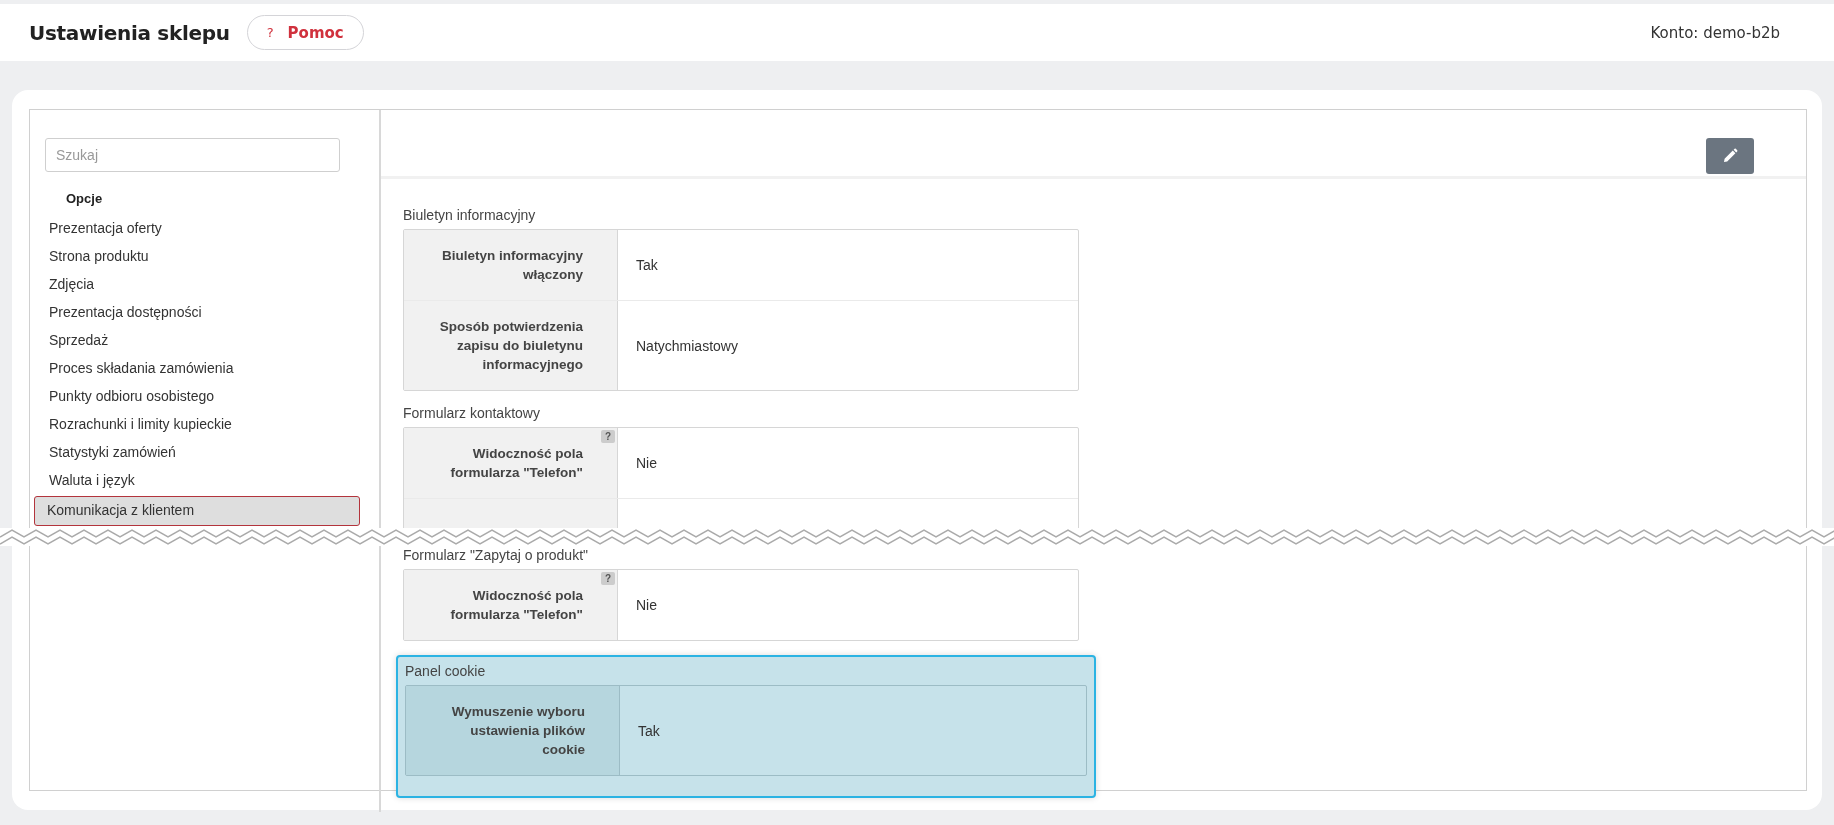 This screenshot has height=825, width=1834. Describe the element at coordinates (192, 155) in the screenshot. I see `search-field: Szukaj` at that location.